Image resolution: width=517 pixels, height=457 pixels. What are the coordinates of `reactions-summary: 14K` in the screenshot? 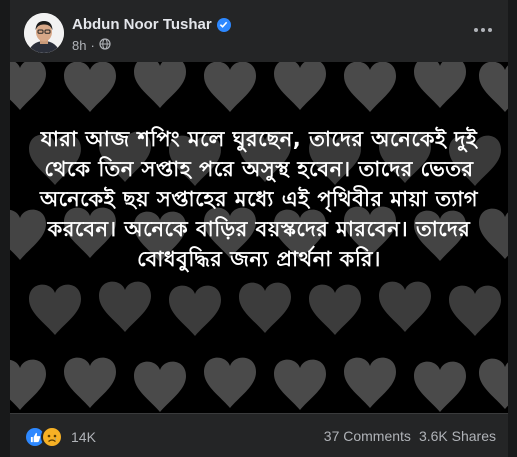 It's located at (60, 437).